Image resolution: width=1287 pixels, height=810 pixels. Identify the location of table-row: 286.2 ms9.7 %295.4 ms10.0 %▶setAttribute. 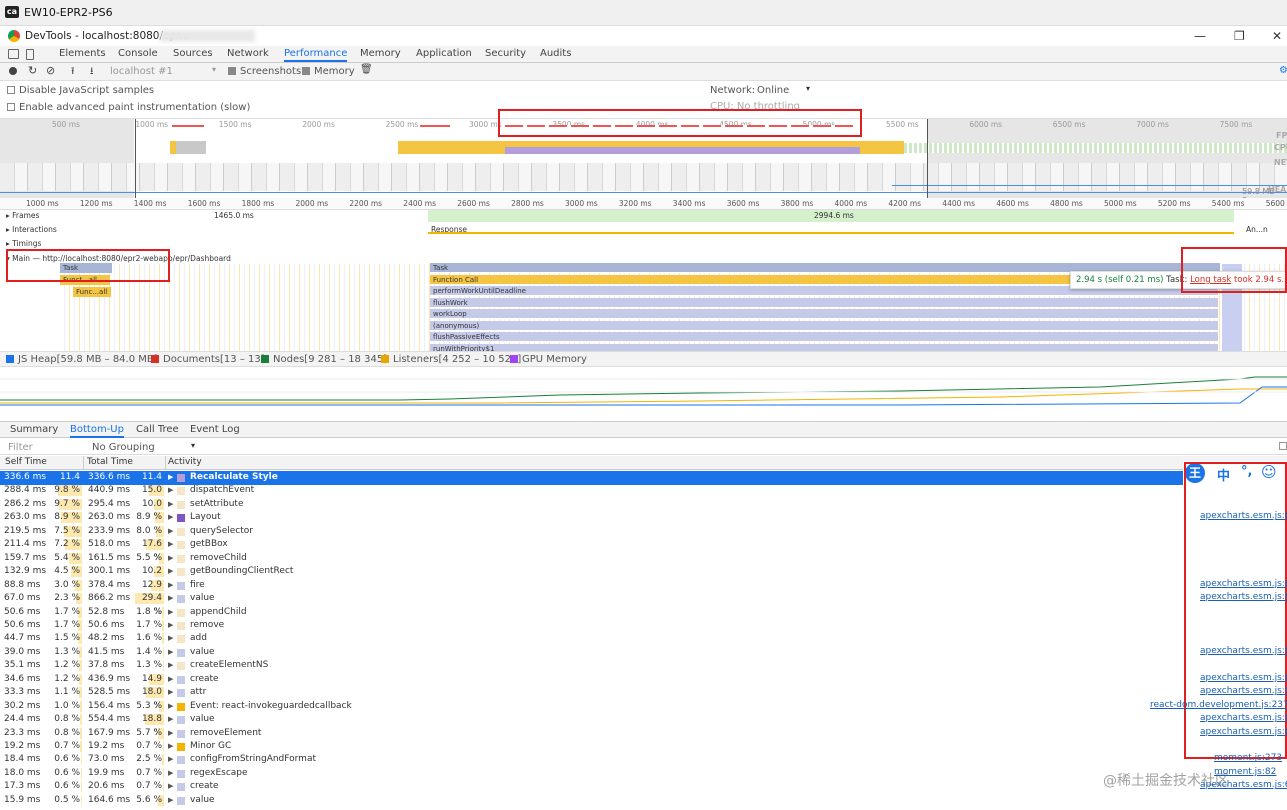
(643, 510).